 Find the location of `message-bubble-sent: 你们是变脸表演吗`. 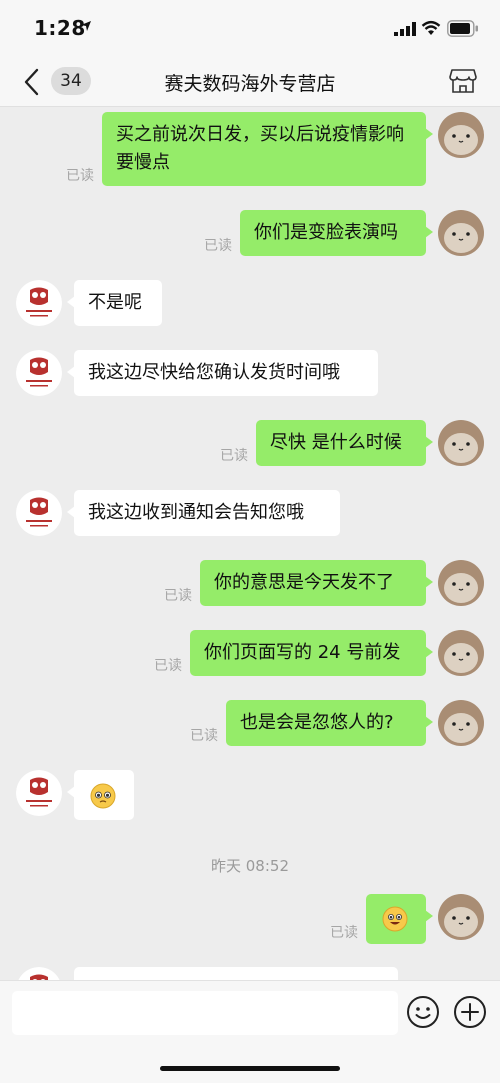

message-bubble-sent: 你们是变脸表演吗 is located at coordinates (336, 233).